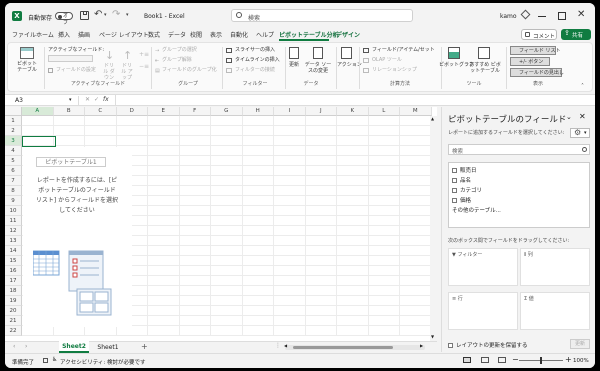  Describe the element at coordinates (387, 60) in the screenshot. I see `olap-tools-button: OLAP ツール` at that location.